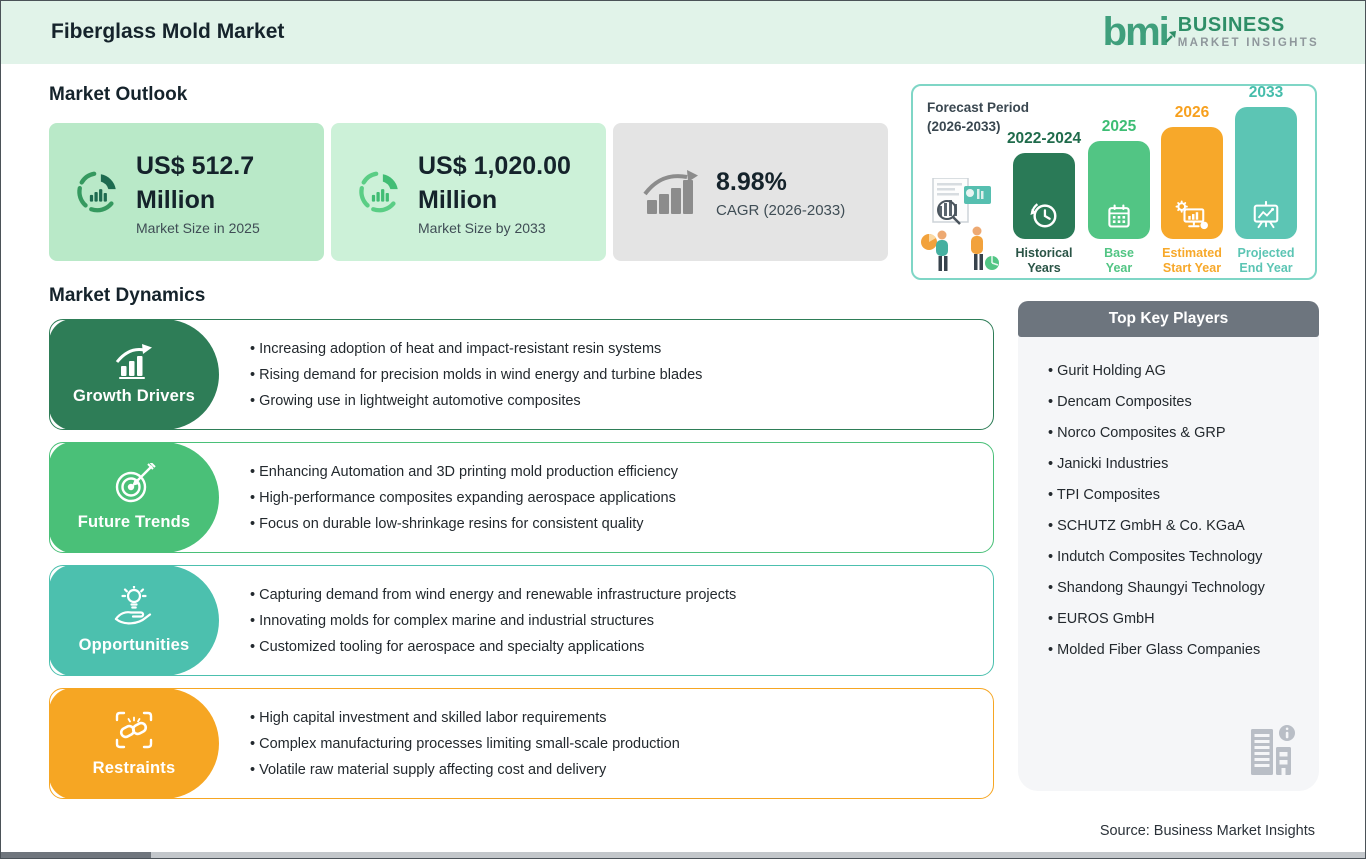 This screenshot has width=1366, height=859. Describe the element at coordinates (1170, 31) in the screenshot. I see `logo-arrow-icon` at that location.